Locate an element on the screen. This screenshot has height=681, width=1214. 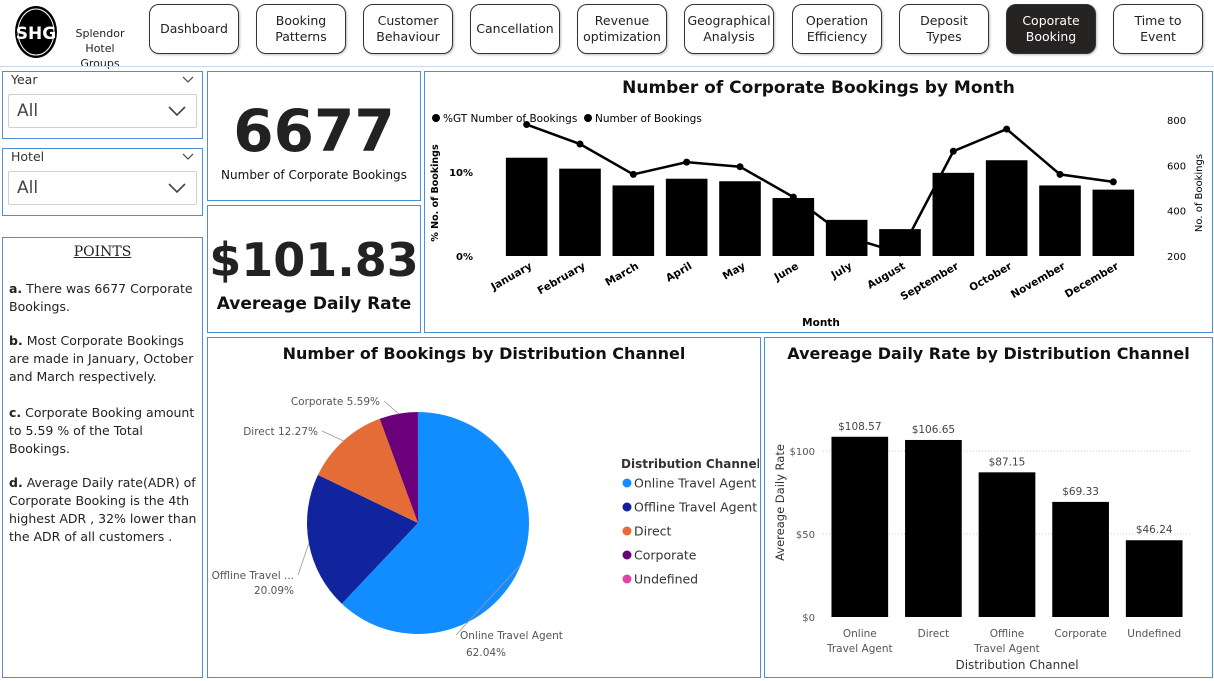
point-marker: d. is located at coordinates (16, 482).